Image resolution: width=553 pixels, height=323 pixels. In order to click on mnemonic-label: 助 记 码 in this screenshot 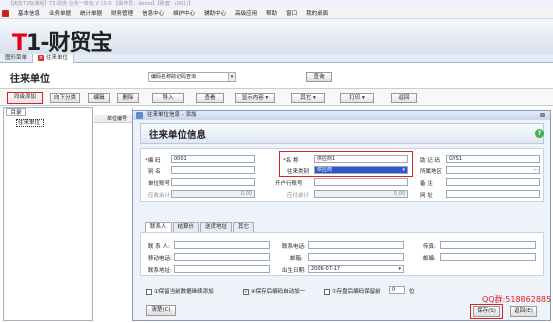, I will do `click(430, 161)`.